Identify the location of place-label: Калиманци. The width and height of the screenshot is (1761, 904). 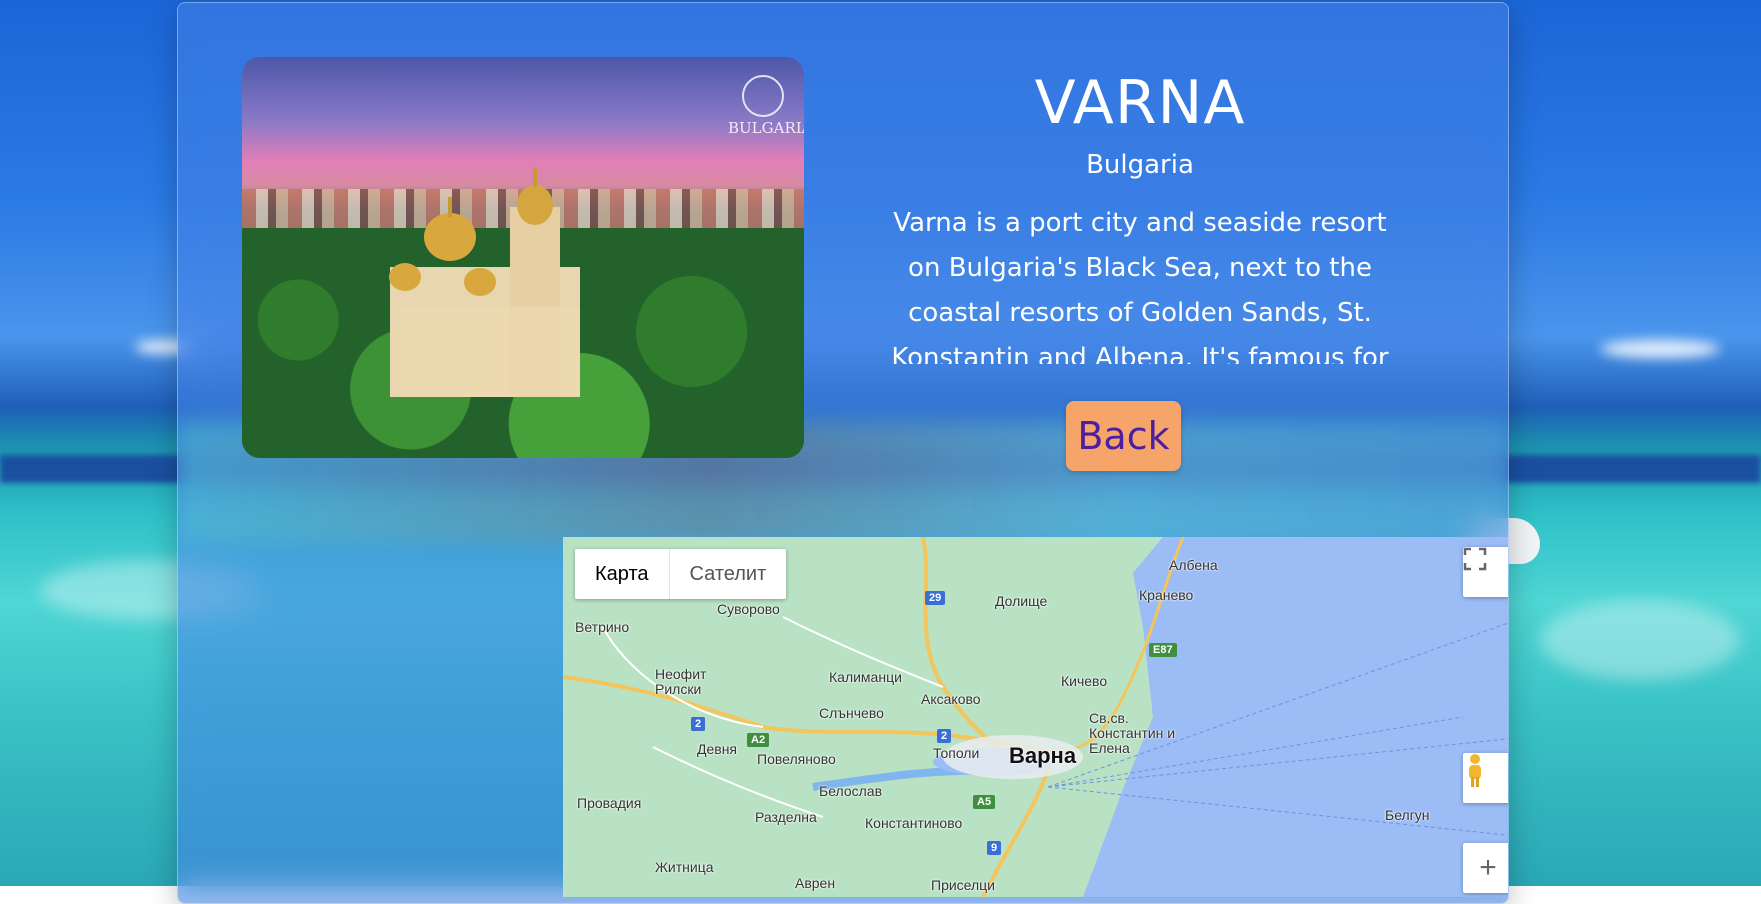
(865, 677).